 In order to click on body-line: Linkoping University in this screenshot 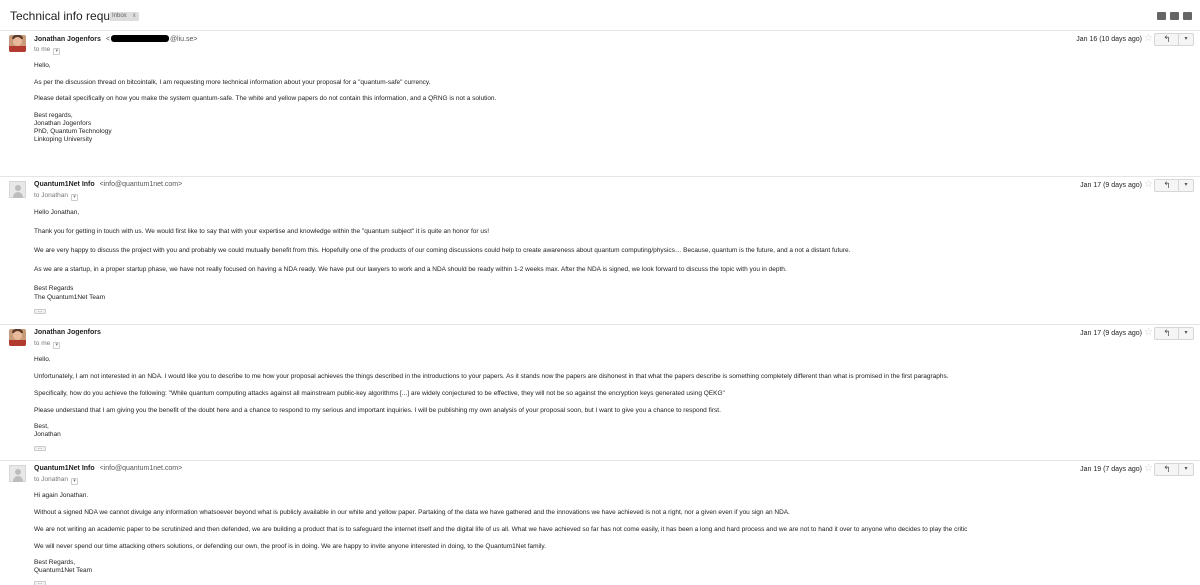, I will do `click(63, 139)`.